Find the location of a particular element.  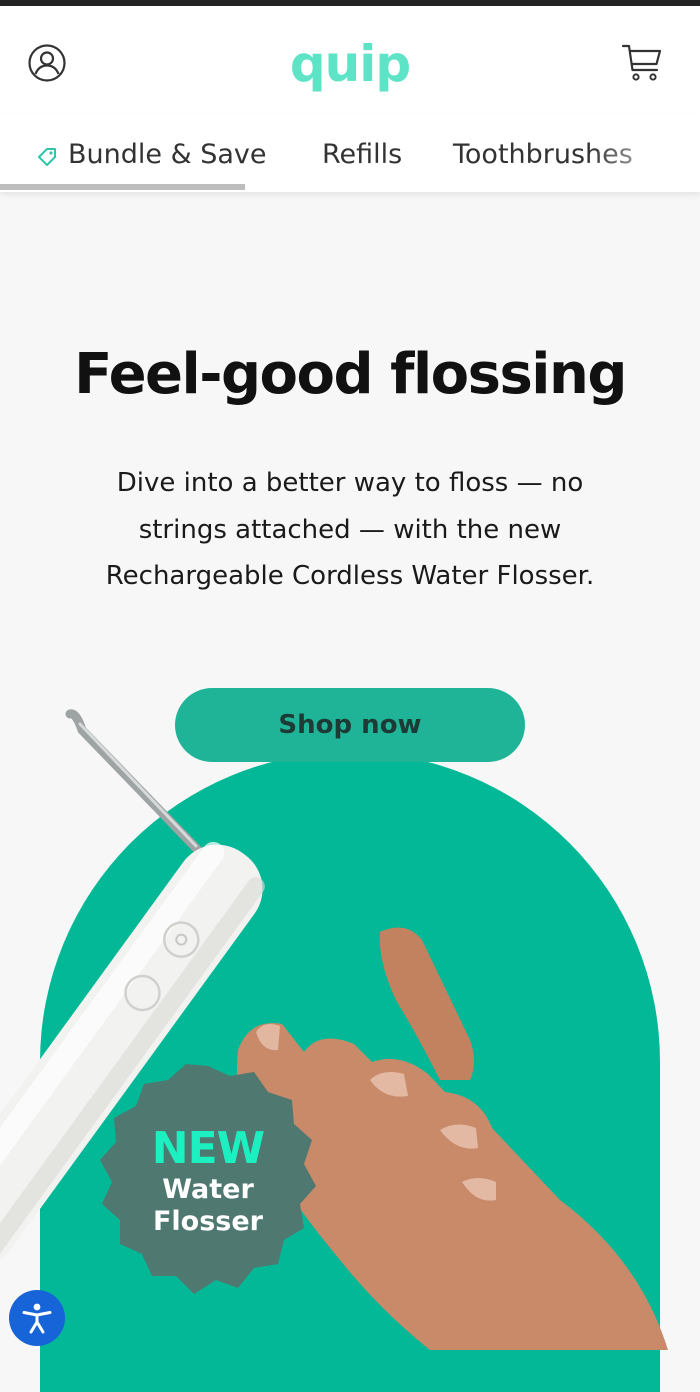

nav-item-toothbrushes: Toothbrushes is located at coordinates (543, 154).